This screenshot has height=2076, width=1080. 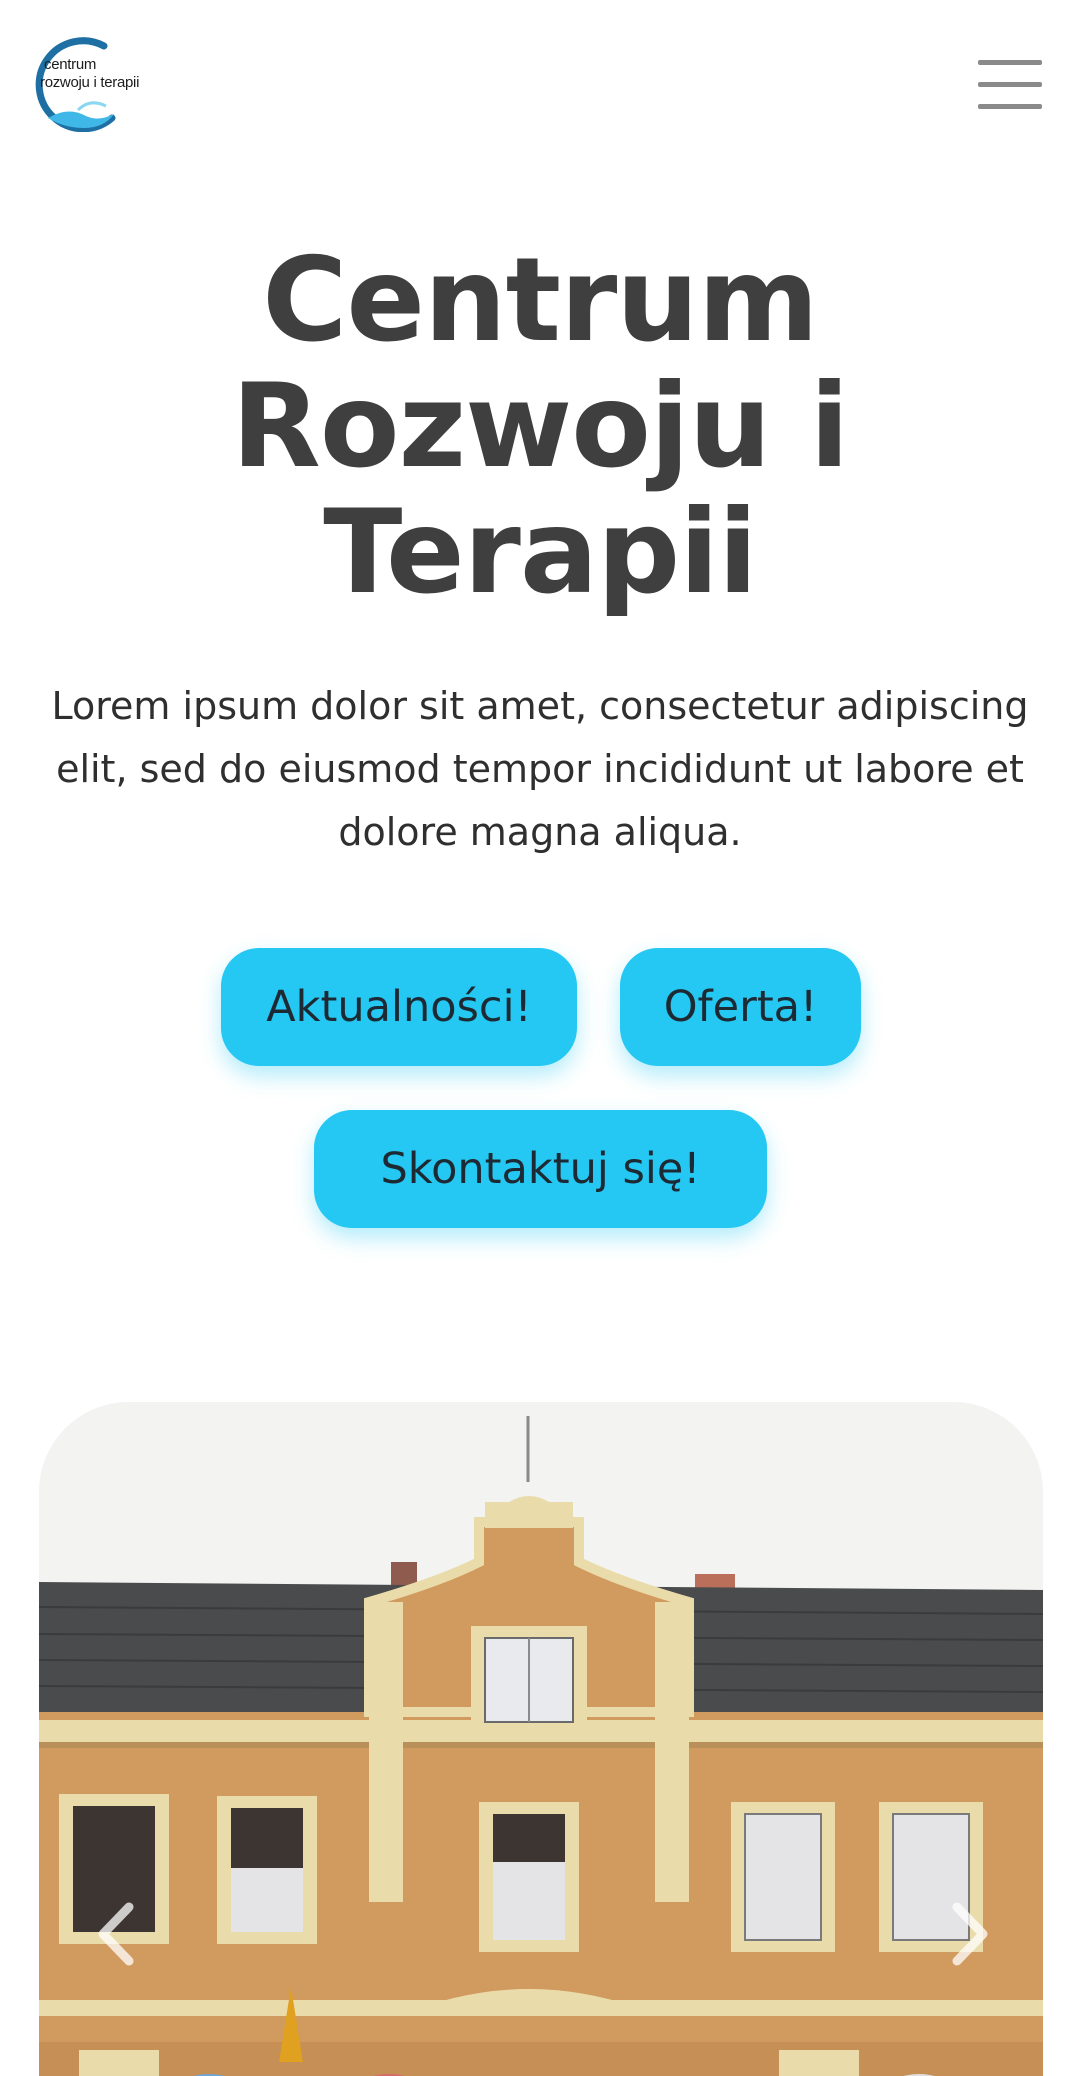 I want to click on contact-button: Skontaktuj się!, so click(x=540, y=1169).